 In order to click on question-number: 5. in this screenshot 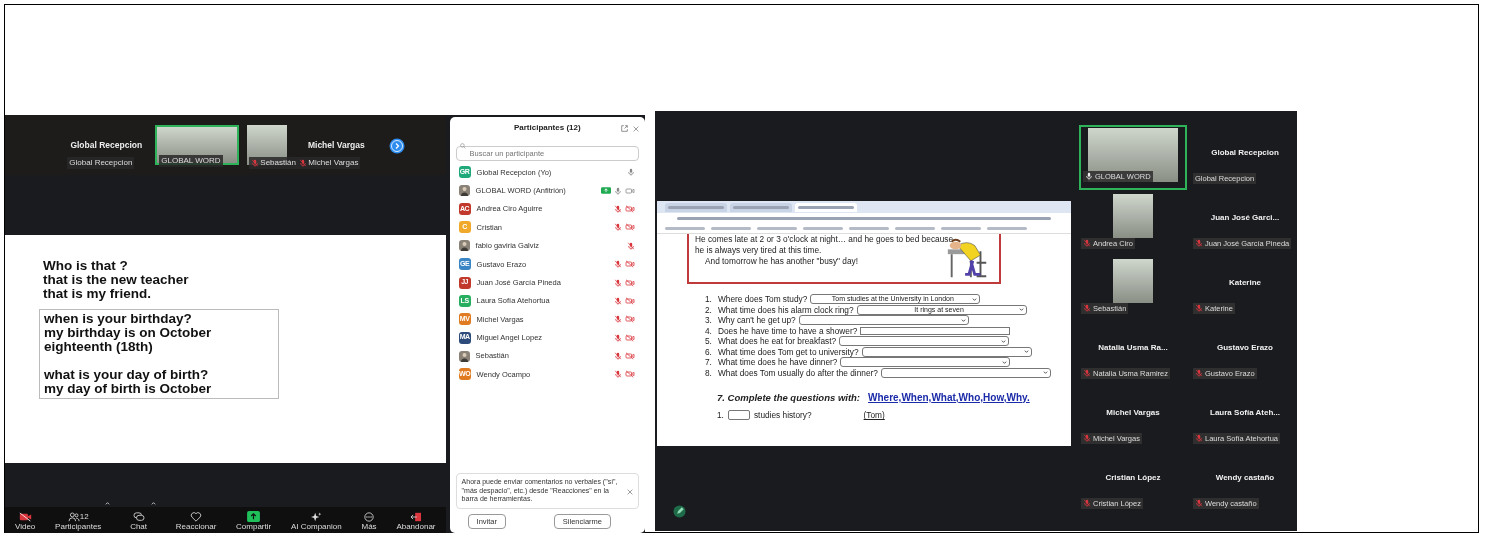, I will do `click(709, 341)`.